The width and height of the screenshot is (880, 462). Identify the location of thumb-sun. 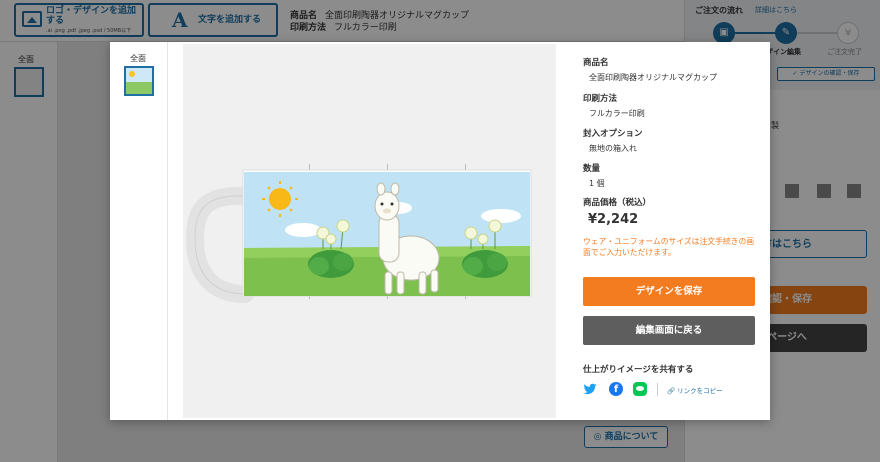
(132, 74).